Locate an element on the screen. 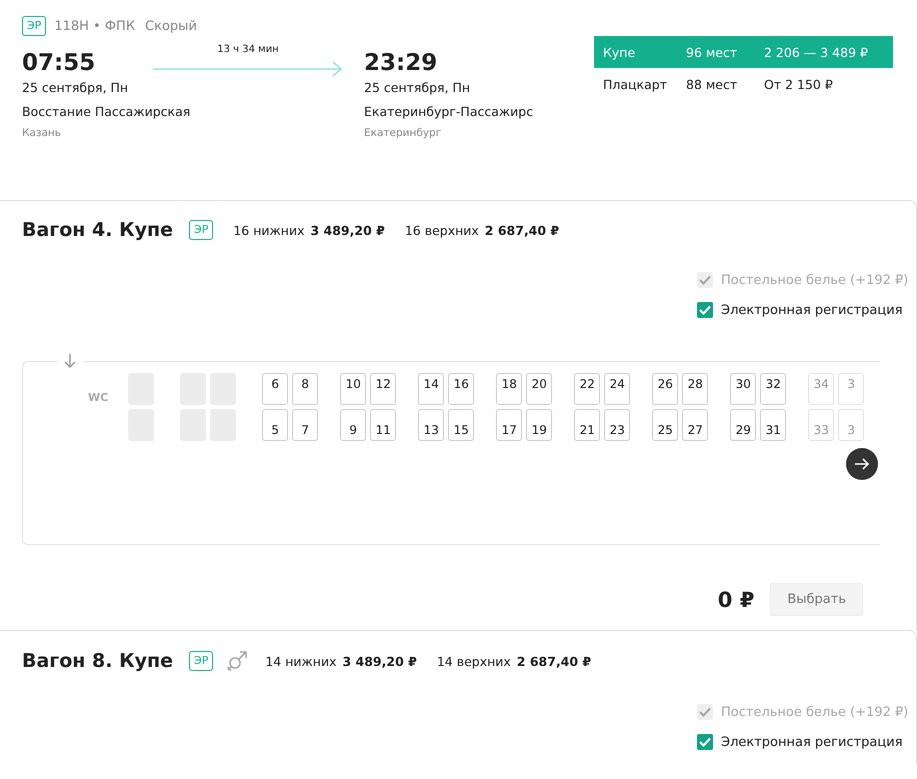  departure-station: Восстание Пассажирская is located at coordinates (107, 111).